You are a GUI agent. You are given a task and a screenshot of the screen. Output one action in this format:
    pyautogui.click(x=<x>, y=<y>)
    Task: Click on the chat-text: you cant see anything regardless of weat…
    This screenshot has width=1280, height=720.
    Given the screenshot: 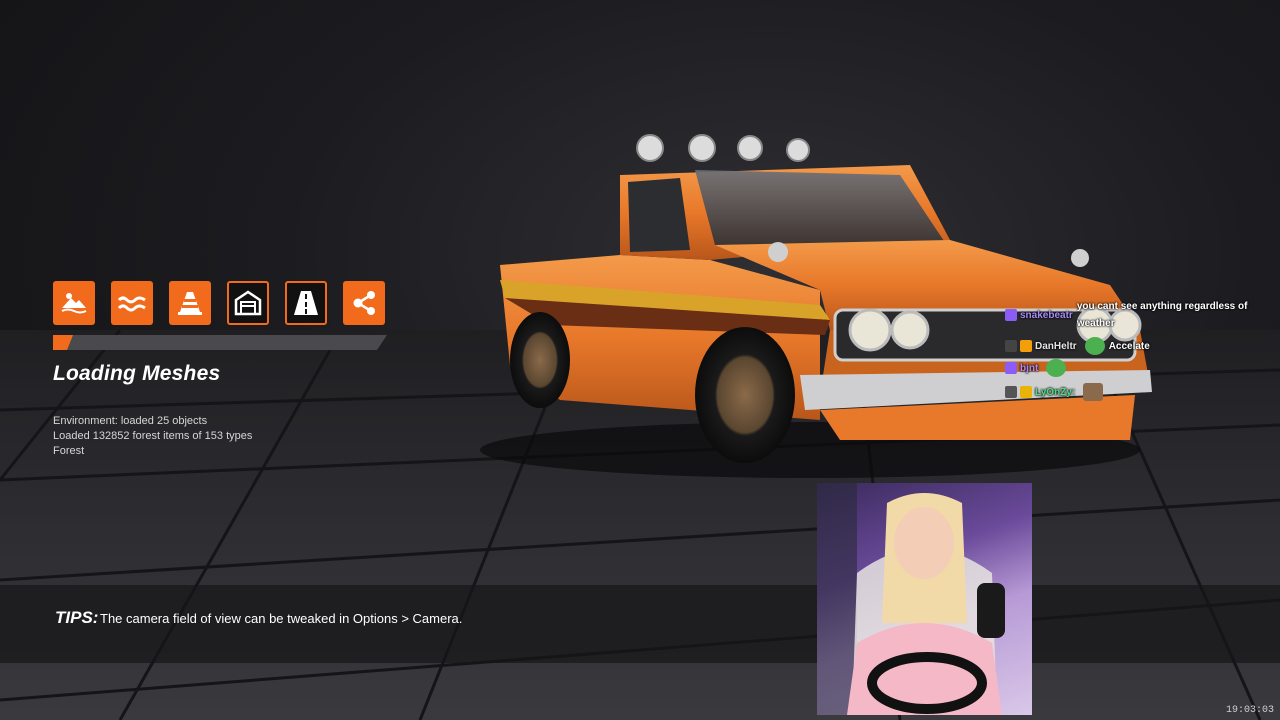 What is the action you would take?
    pyautogui.click(x=1162, y=315)
    